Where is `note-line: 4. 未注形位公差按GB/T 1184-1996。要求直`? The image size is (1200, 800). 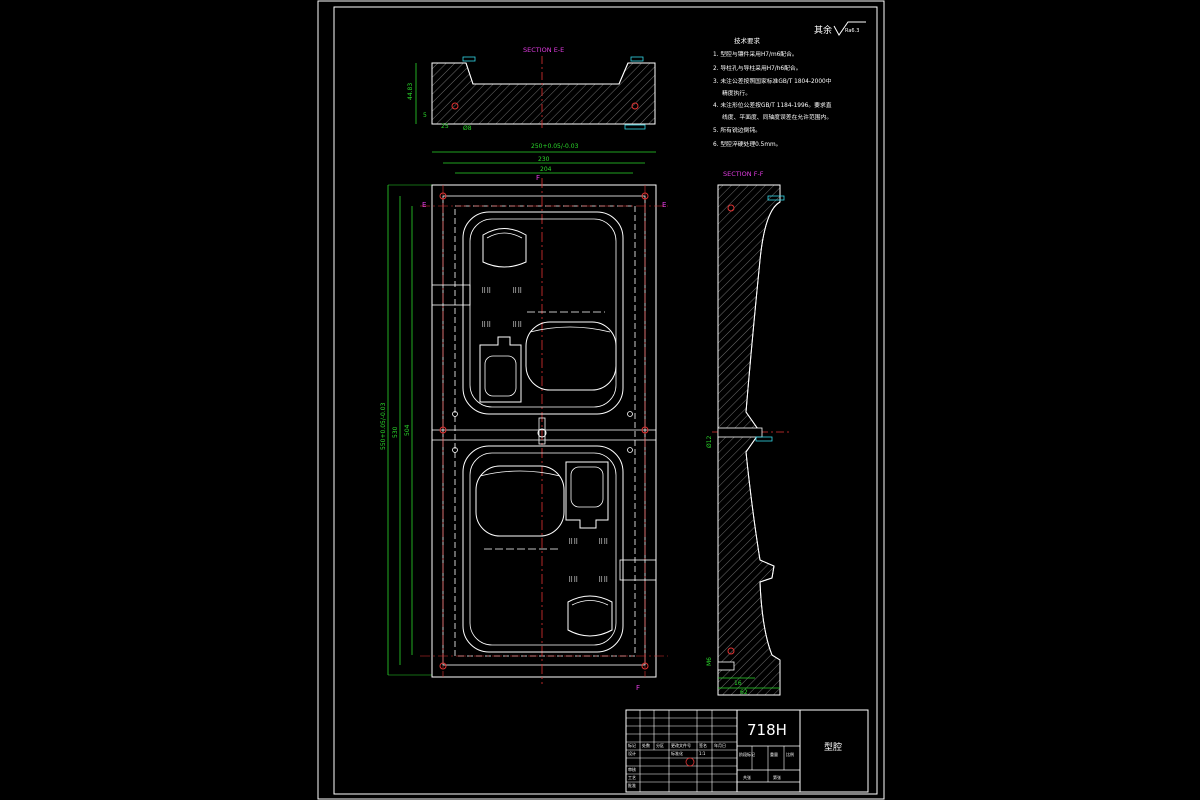
note-line: 4. 未注形位公差按GB/T 1184-1996。要求直 is located at coordinates (772, 105).